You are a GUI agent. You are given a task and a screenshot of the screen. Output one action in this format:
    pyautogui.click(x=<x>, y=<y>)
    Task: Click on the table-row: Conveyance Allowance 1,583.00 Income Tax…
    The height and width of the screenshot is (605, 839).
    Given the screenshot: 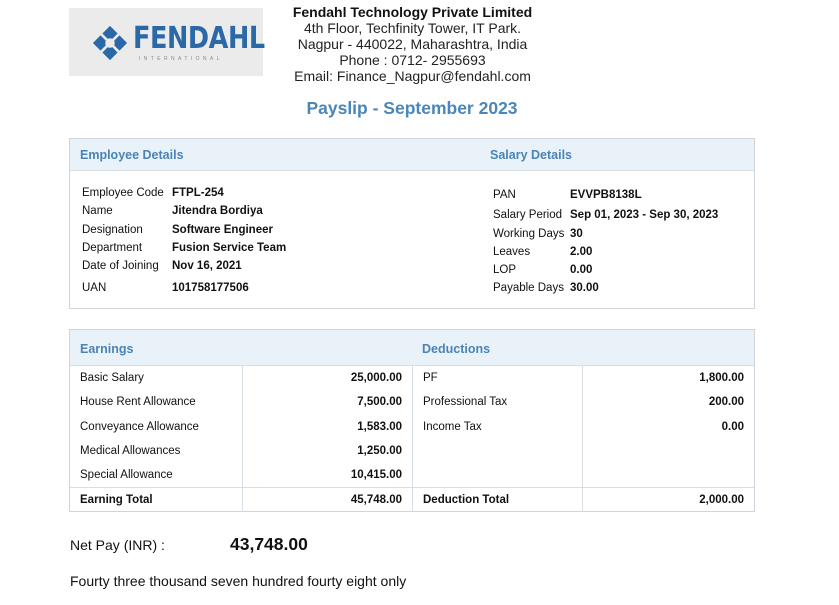 What is the action you would take?
    pyautogui.click(x=412, y=426)
    